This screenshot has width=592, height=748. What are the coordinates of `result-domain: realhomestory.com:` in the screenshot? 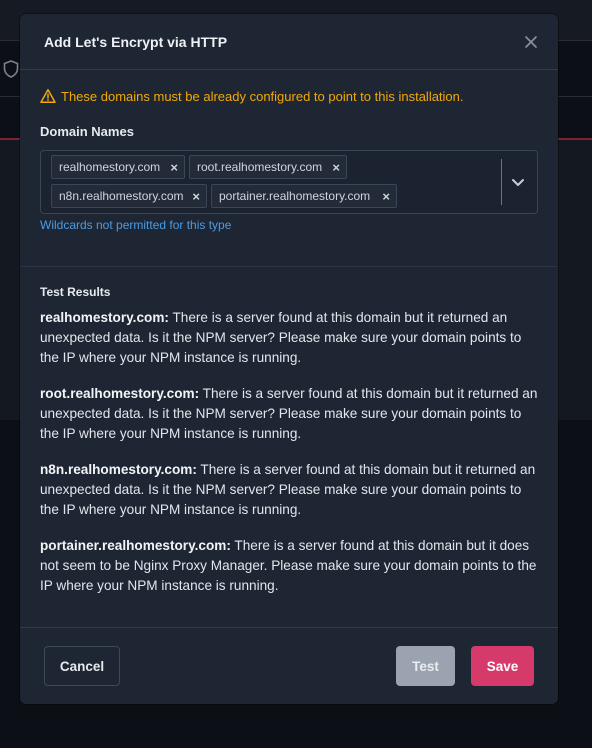 It's located at (104, 317).